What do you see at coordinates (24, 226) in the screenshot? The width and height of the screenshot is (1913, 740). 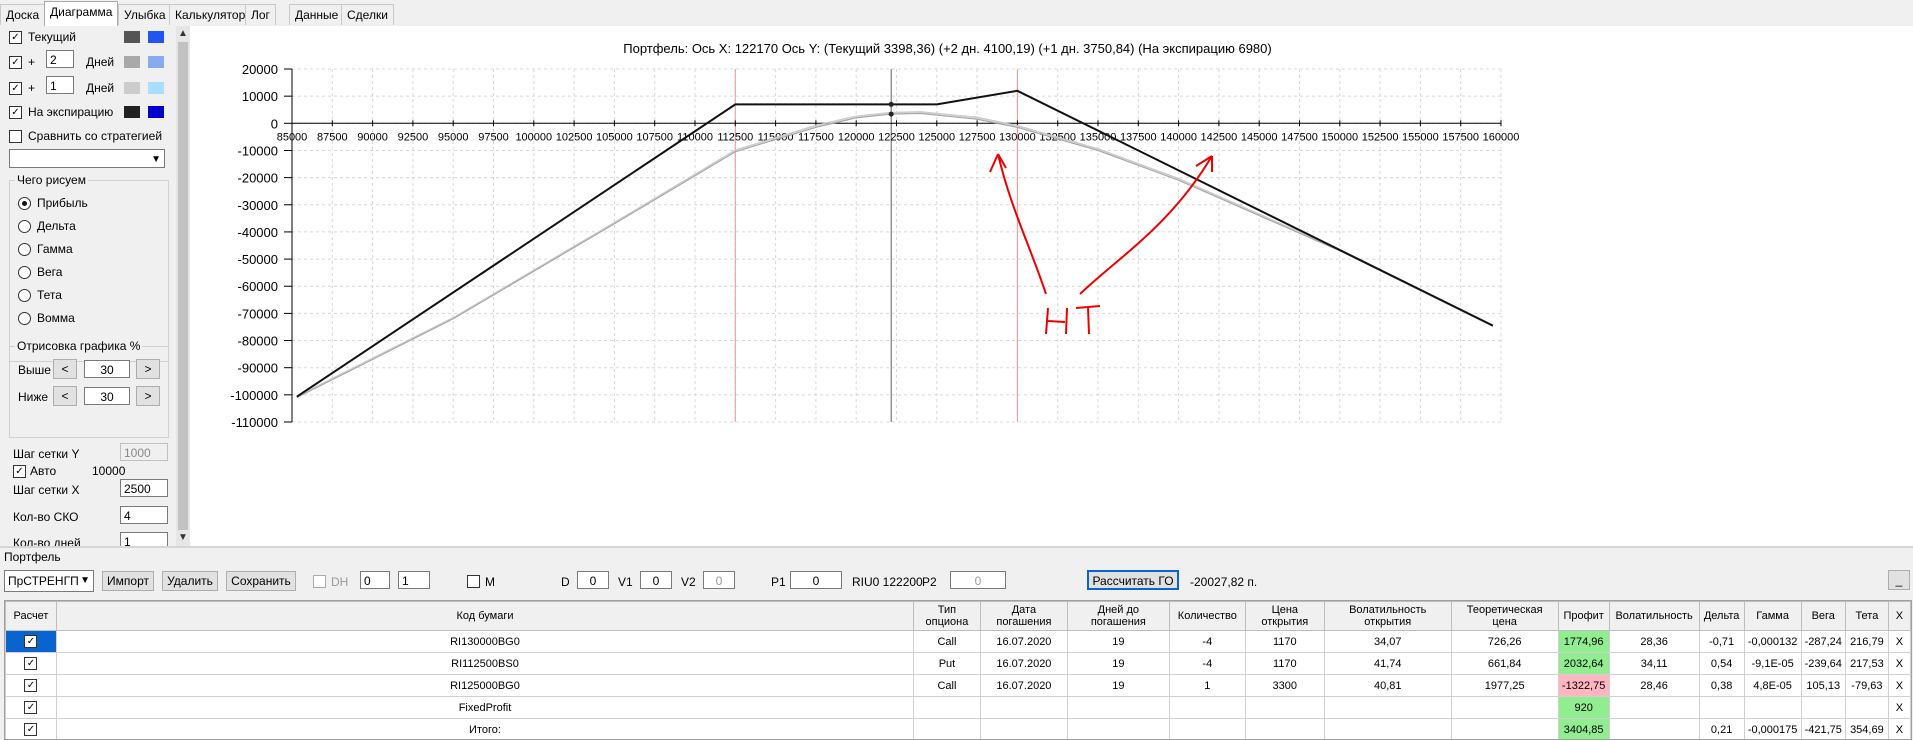 I see `radio-delta` at bounding box center [24, 226].